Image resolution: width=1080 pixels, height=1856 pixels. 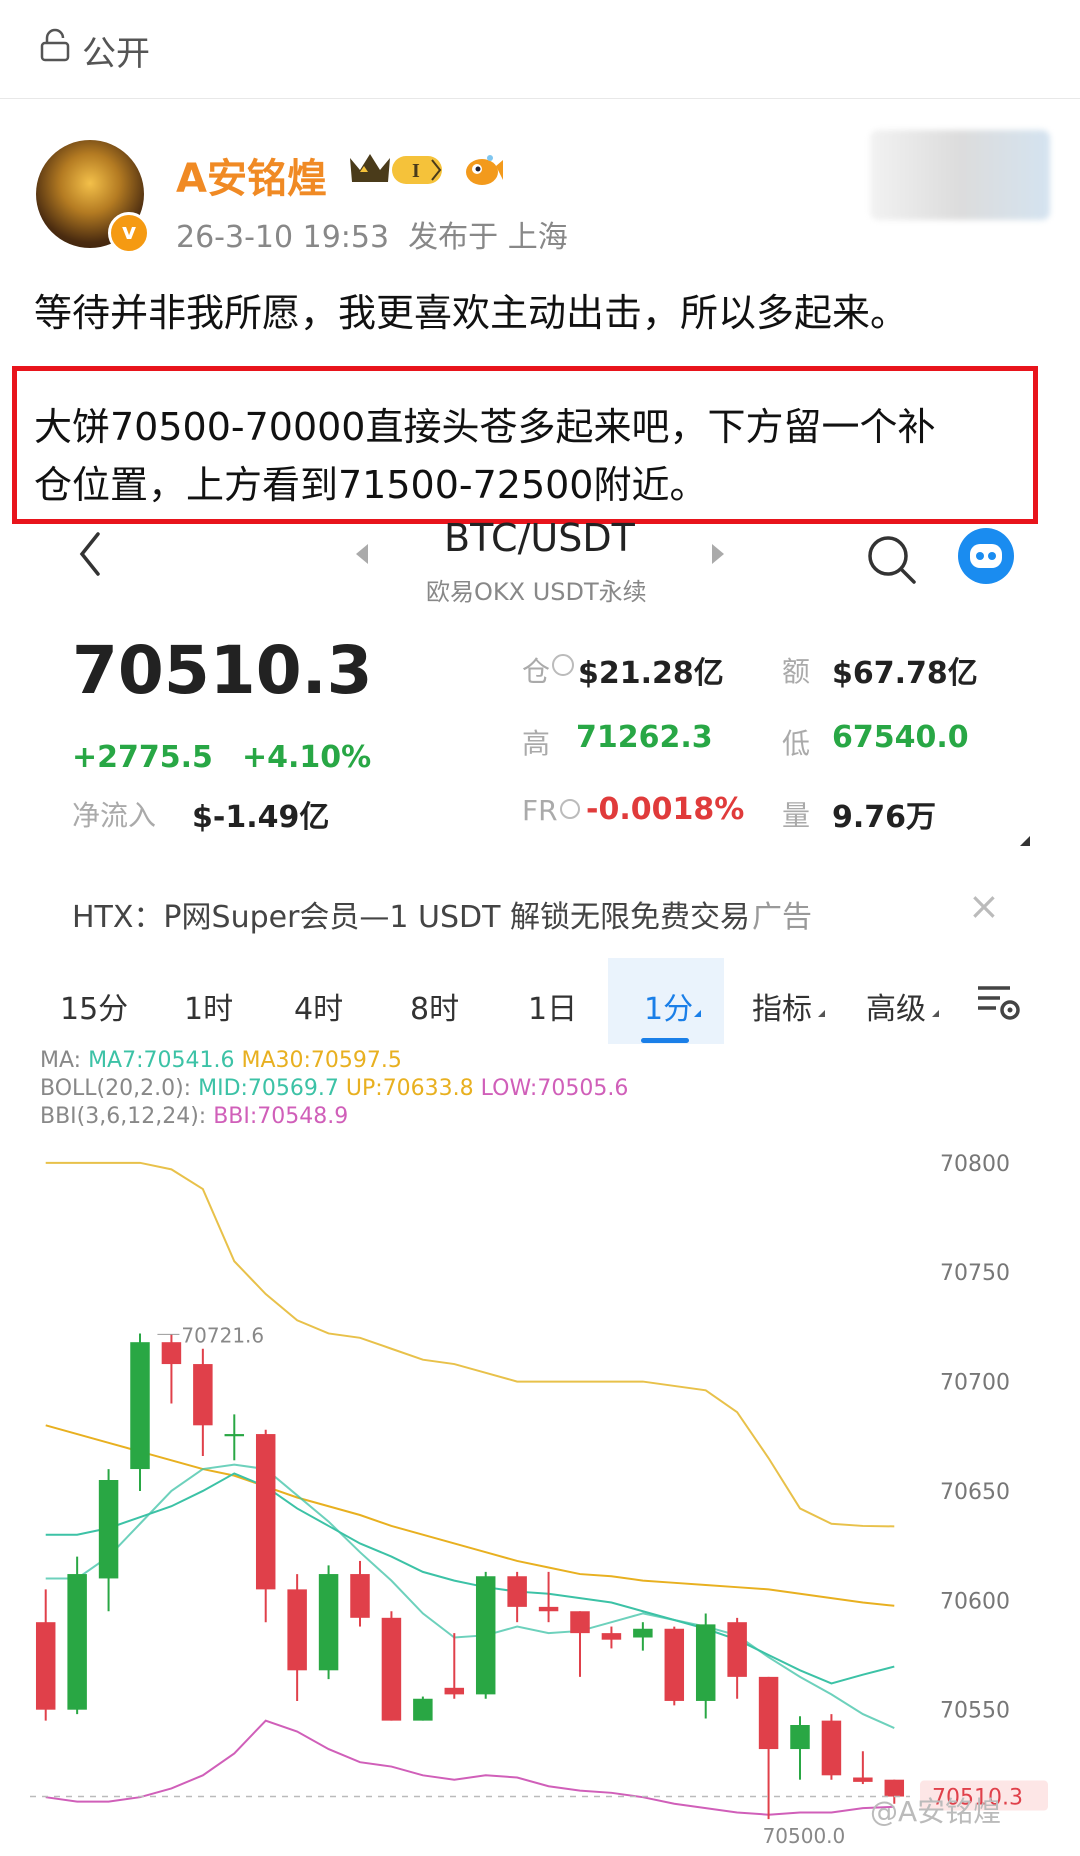 What do you see at coordinates (129, 233) in the screenshot?
I see `verified-icon: v` at bounding box center [129, 233].